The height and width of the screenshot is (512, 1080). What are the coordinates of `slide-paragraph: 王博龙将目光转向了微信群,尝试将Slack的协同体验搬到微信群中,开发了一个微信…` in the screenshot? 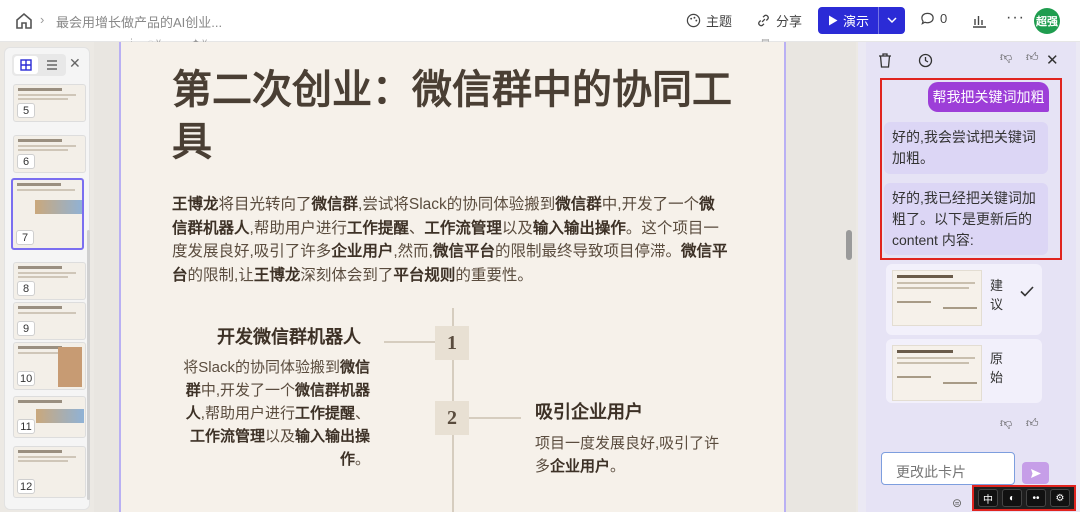 It's located at (450, 240).